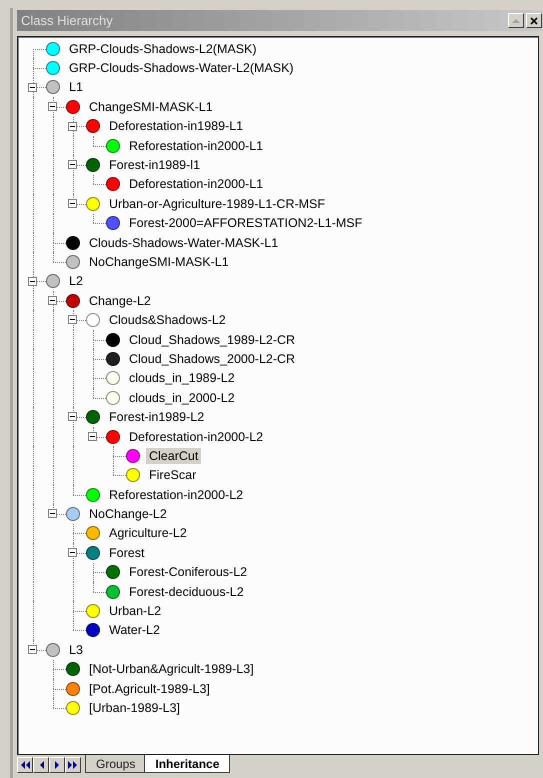 This screenshot has height=778, width=543. I want to click on class-label: [Pot.Agricult-1989-L3], so click(149, 688).